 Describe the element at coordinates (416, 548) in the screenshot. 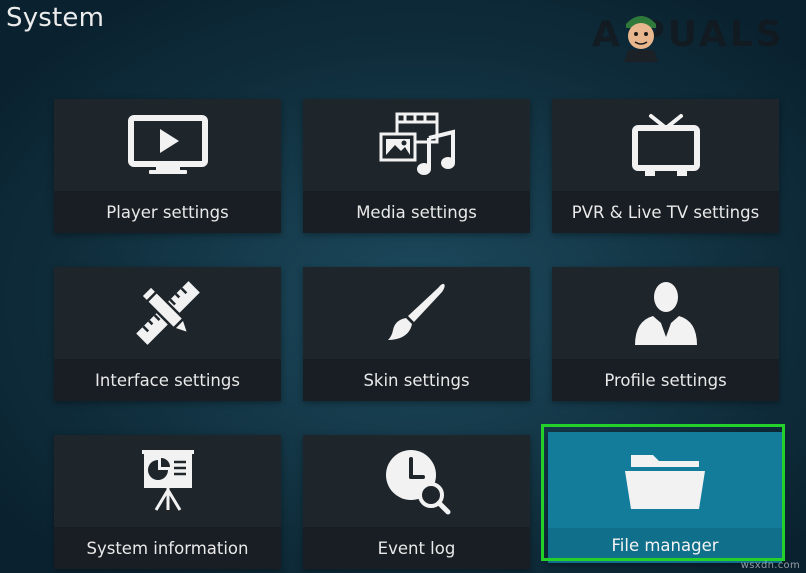

I see `tile-label: Event log` at that location.